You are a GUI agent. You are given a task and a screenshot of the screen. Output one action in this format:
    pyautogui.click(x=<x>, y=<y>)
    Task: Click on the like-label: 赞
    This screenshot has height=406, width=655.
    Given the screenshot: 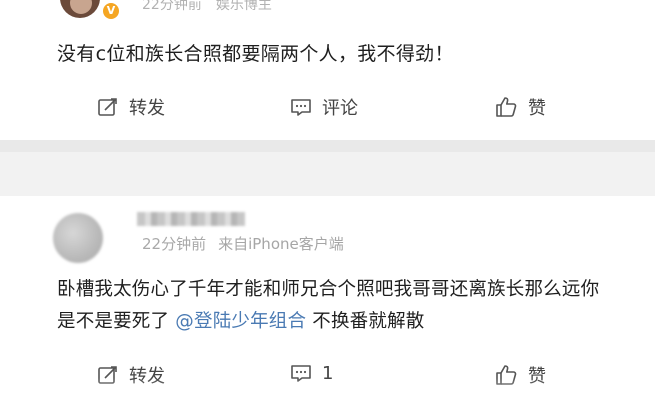 What is the action you would take?
    pyautogui.click(x=537, y=108)
    